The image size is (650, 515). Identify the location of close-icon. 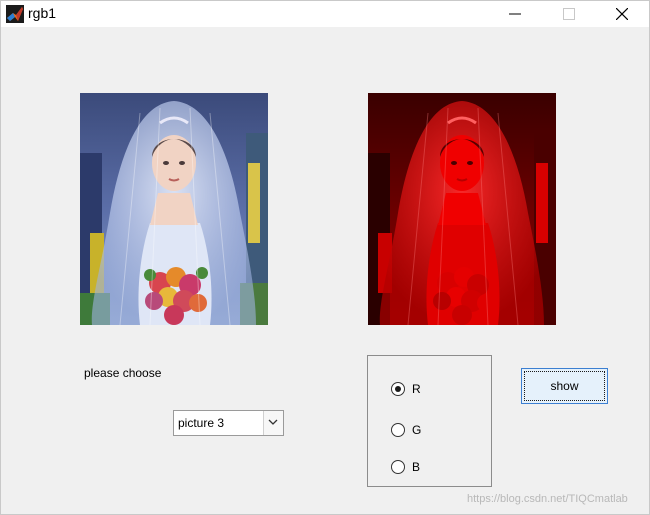
(622, 14).